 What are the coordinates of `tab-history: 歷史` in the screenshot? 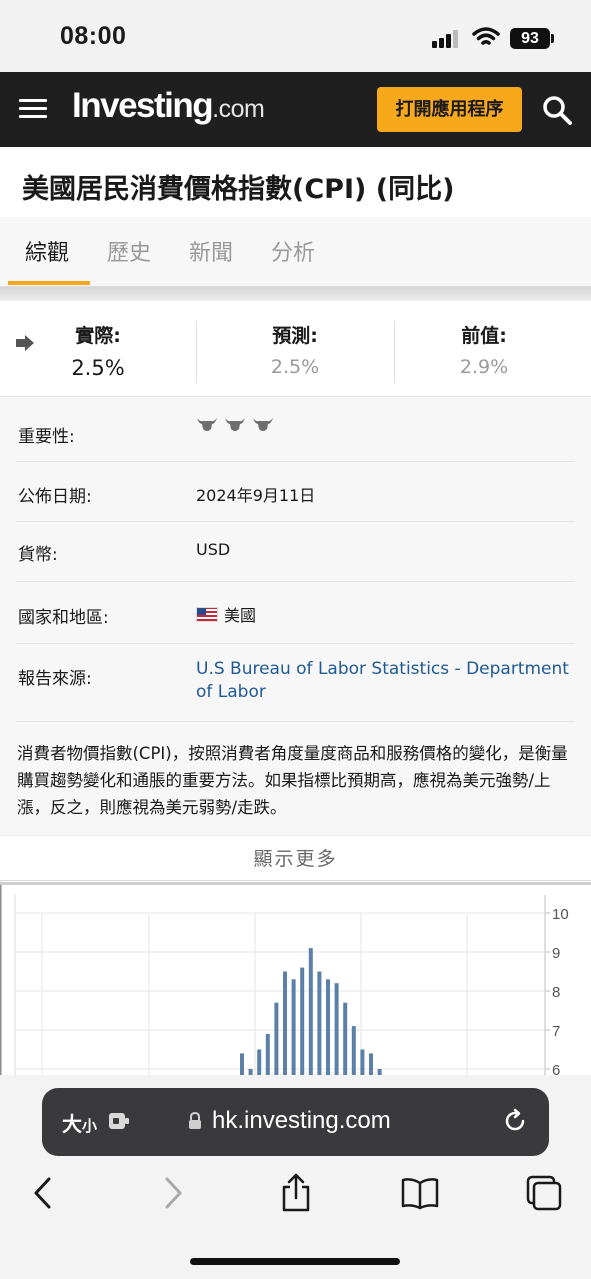 It's located at (129, 251).